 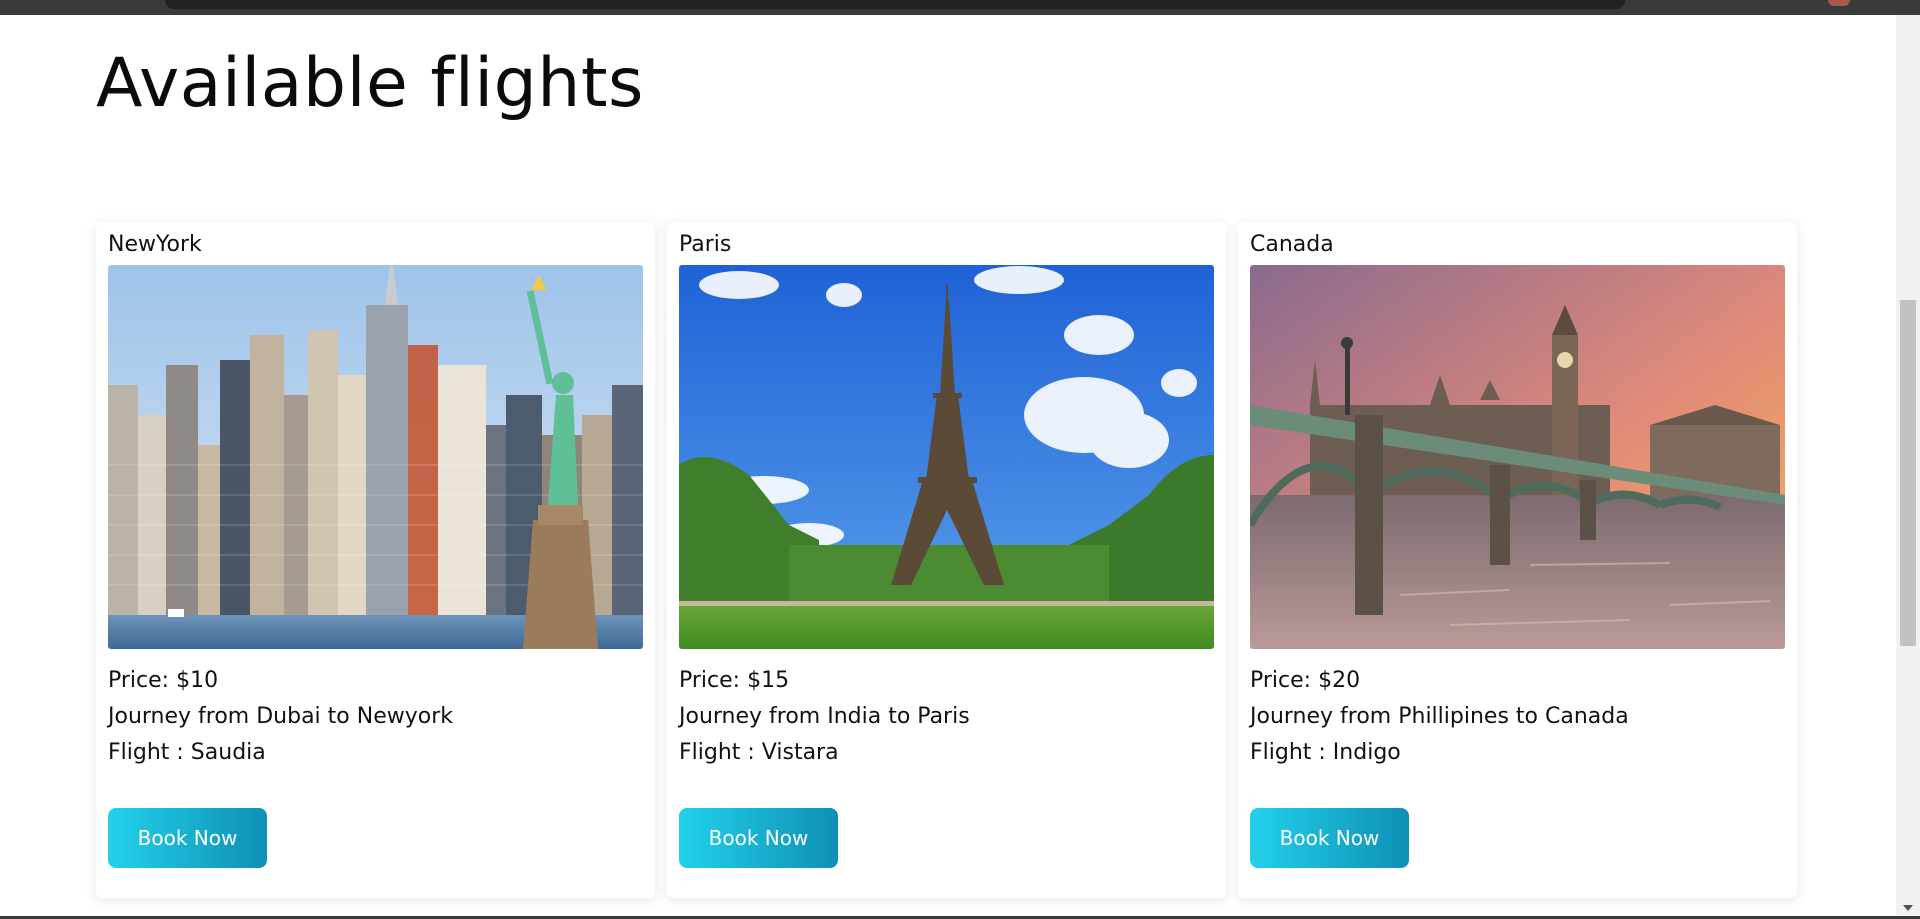 I want to click on eiffel-tower-photo, so click(x=946, y=457).